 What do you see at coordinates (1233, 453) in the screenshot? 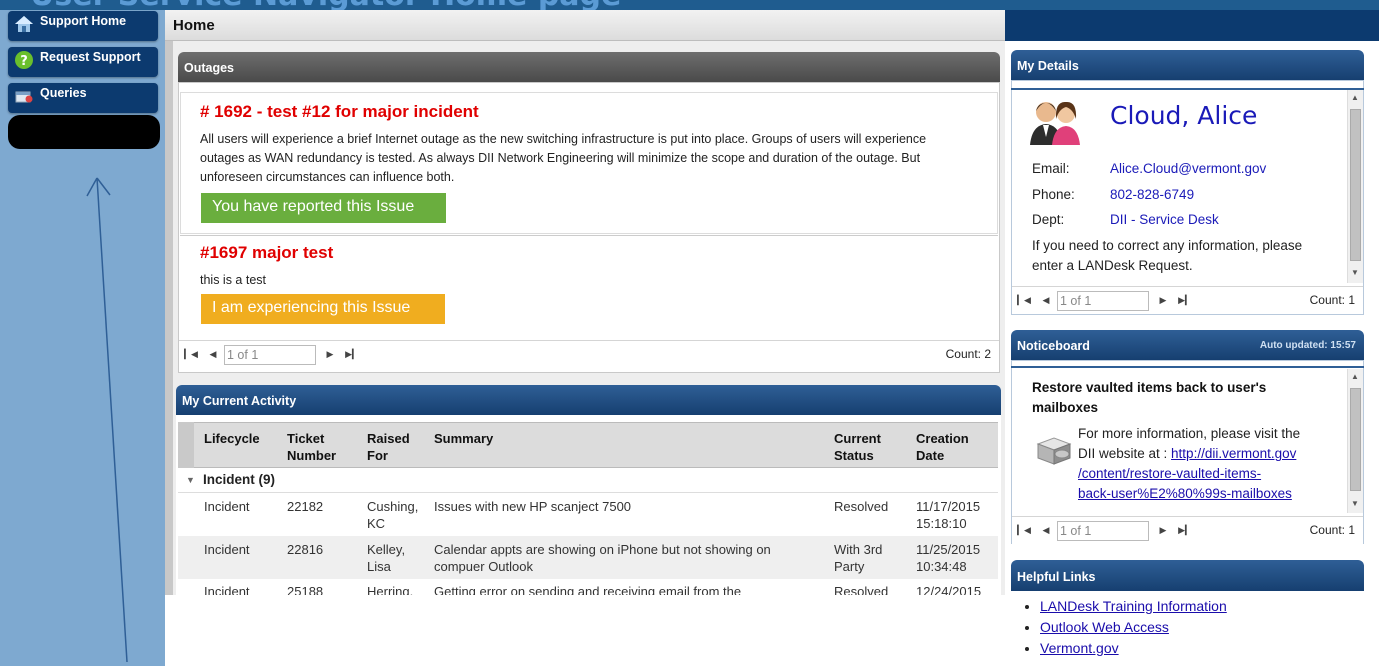
I see `notice-link: http://dii.vermont.gov` at bounding box center [1233, 453].